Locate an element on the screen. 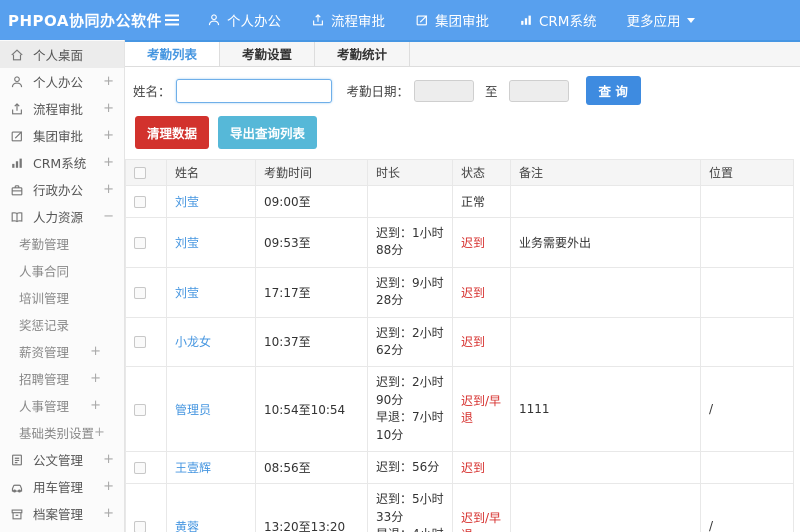 The image size is (800, 532). sidebar-item-attendance-management: 考勤管理 is located at coordinates (62, 243).